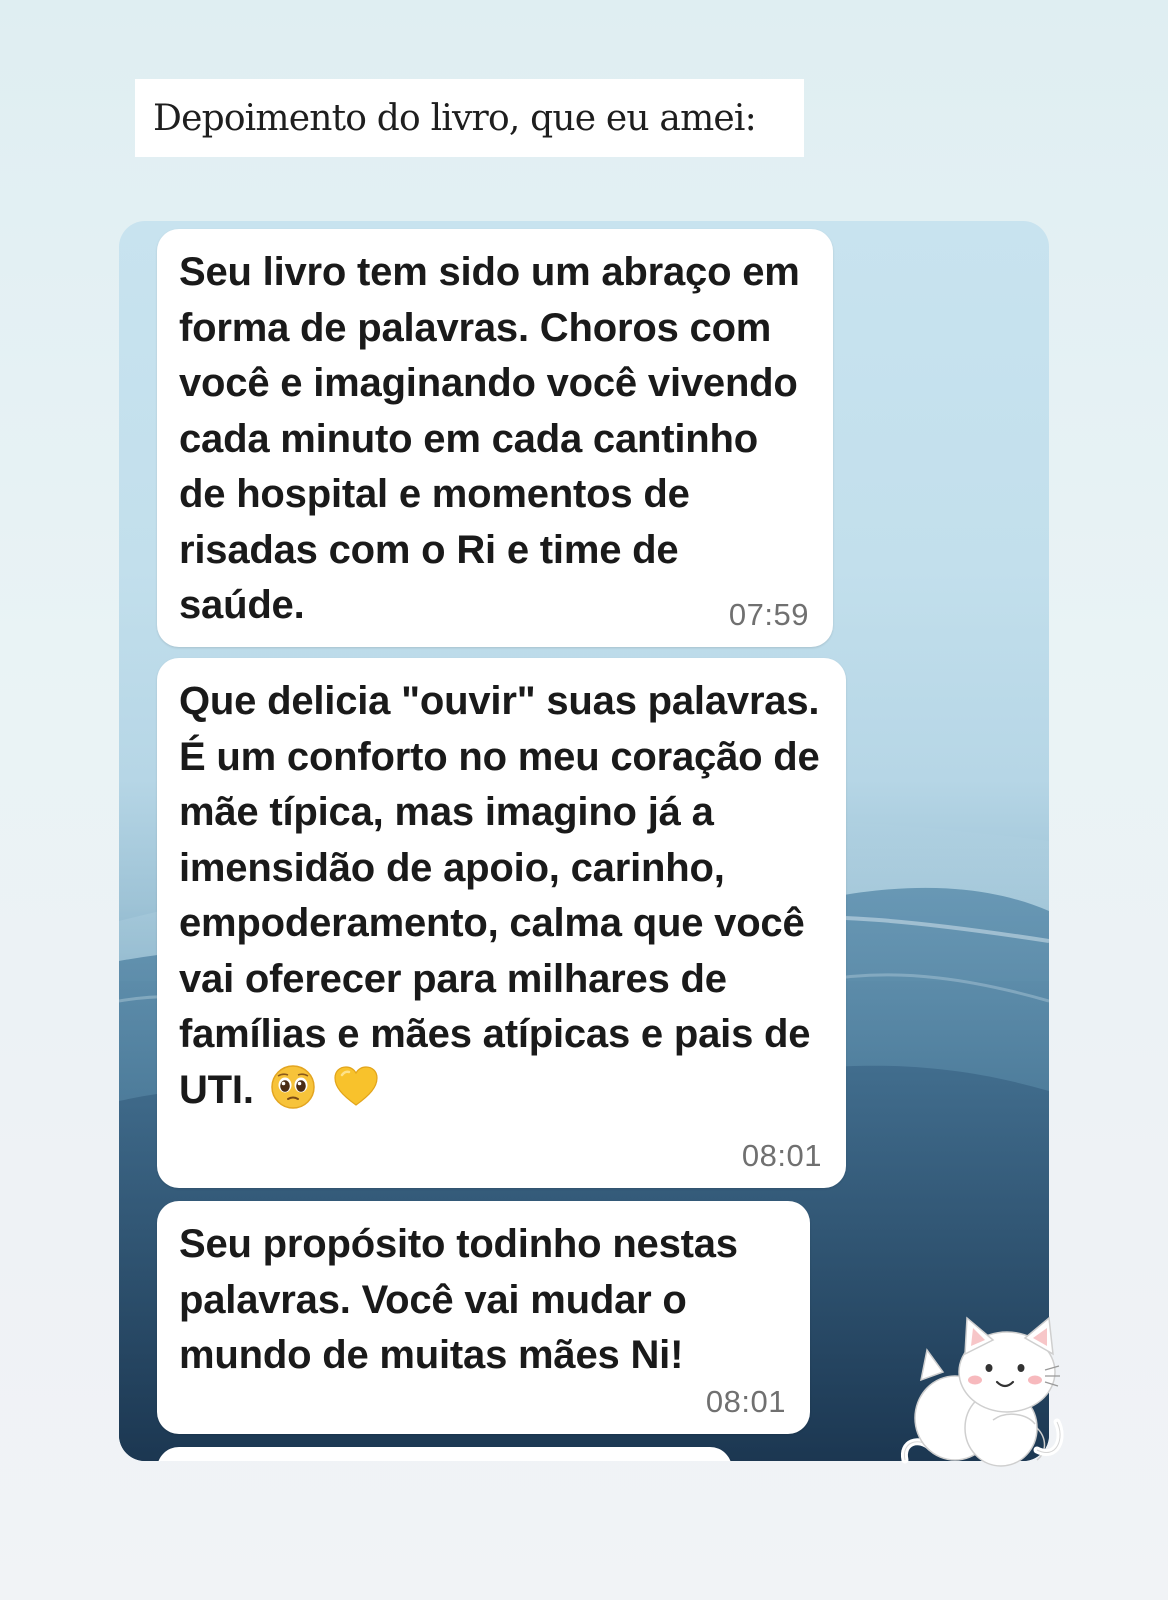 Image resolution: width=1168 pixels, height=1600 pixels. What do you see at coordinates (982, 1391) in the screenshot?
I see `cat-hug-sticker` at bounding box center [982, 1391].